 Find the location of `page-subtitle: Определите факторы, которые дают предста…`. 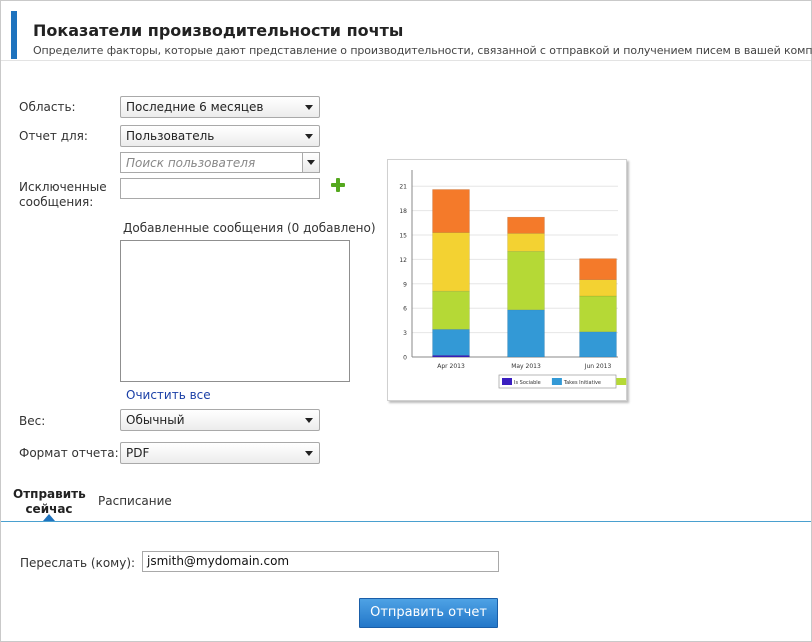

page-subtitle: Определите факторы, которые дают предста… is located at coordinates (422, 50).